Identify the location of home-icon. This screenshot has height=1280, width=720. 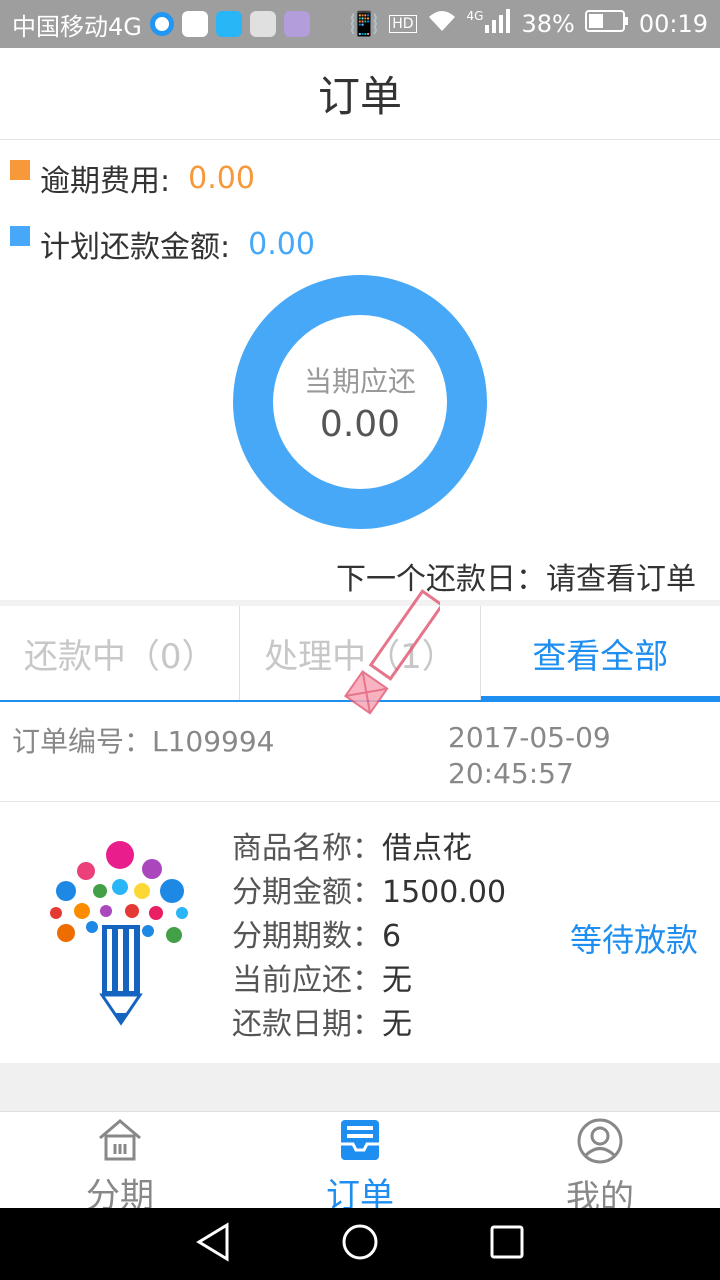
(120, 1142).